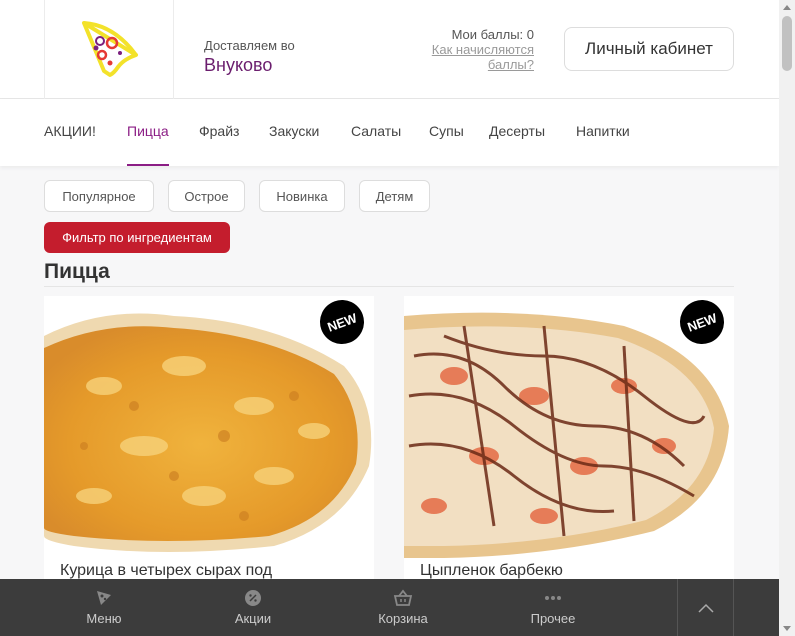  What do you see at coordinates (553, 598) in the screenshot?
I see `more-dots-icon` at bounding box center [553, 598].